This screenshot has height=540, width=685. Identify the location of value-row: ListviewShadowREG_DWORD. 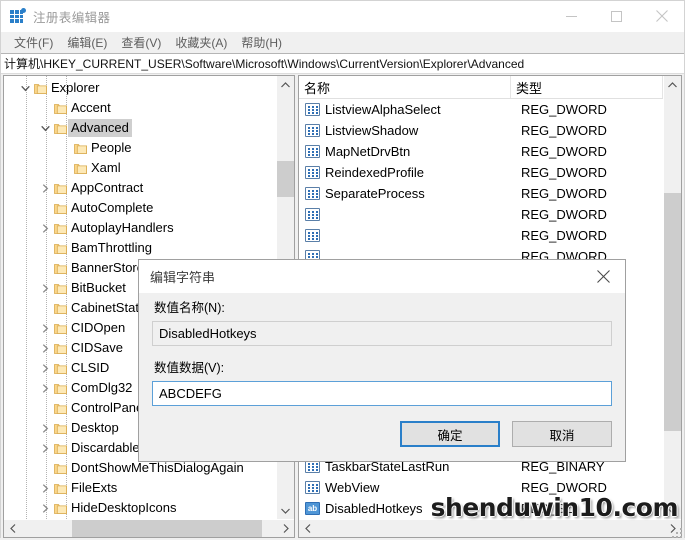
(481, 130).